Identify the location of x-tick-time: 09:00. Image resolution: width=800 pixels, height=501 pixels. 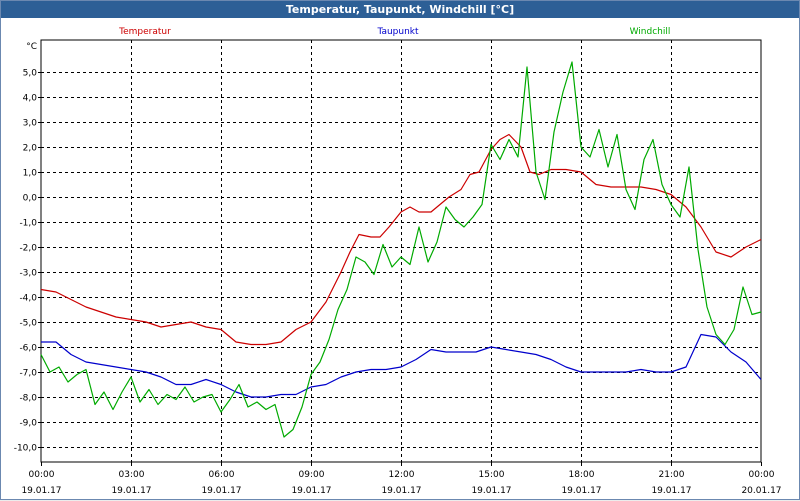
(312, 475).